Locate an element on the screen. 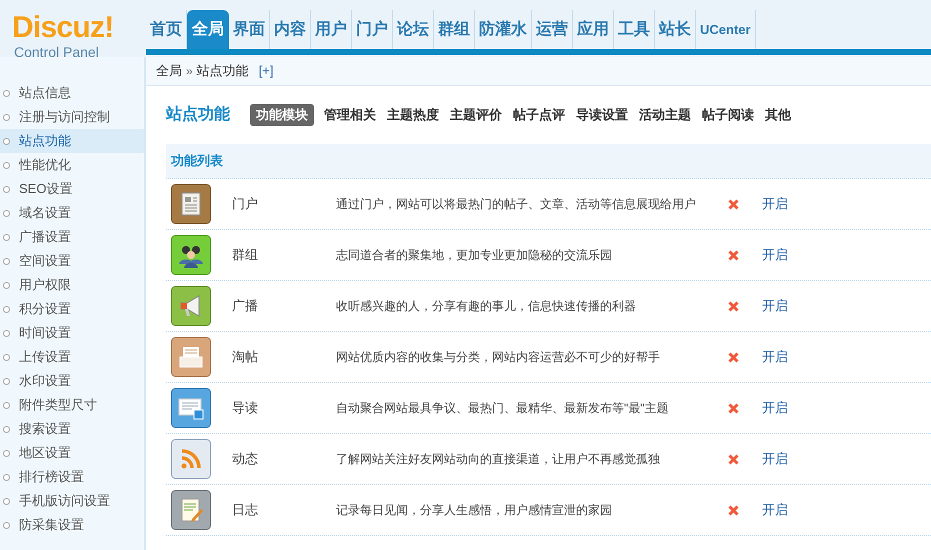  module-name: 门户 is located at coordinates (245, 204).